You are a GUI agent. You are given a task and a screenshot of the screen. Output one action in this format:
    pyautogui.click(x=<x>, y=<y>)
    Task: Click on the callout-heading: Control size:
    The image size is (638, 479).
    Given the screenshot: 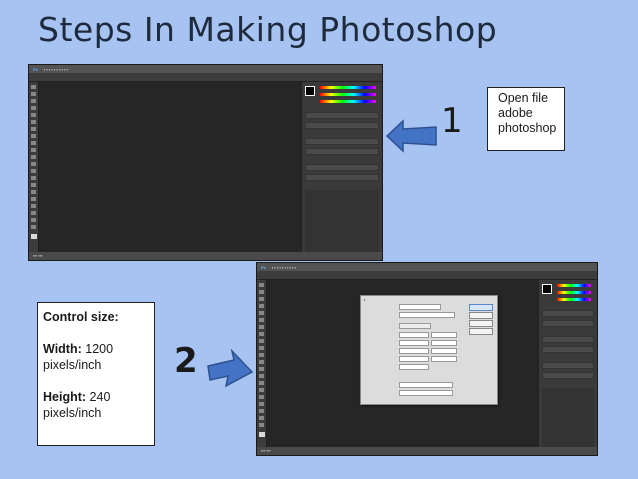 What is the action you would take?
    pyautogui.click(x=81, y=317)
    